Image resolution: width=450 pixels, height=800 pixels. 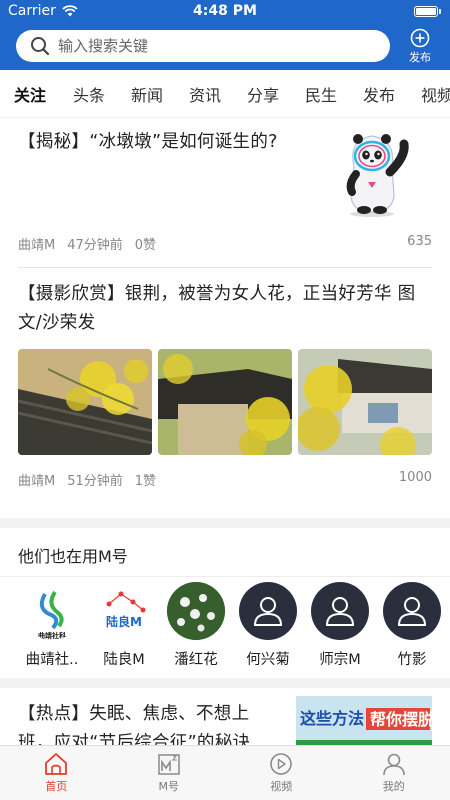 I want to click on tab-zixun: 资讯, so click(x=205, y=94).